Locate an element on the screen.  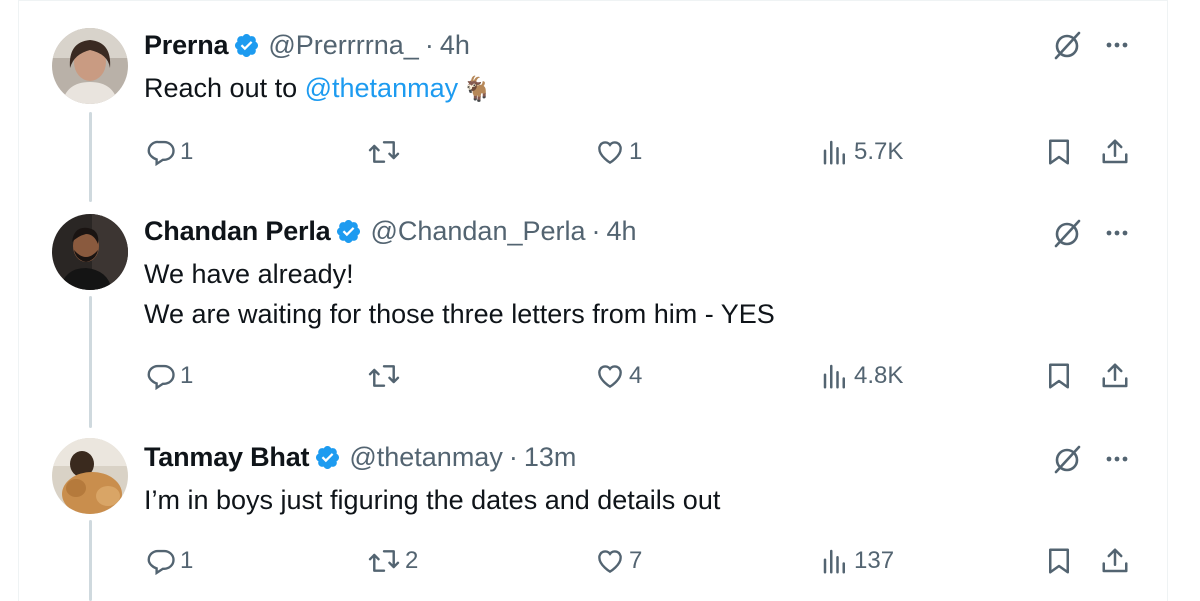
views-button: 5.7K is located at coordinates (861, 152).